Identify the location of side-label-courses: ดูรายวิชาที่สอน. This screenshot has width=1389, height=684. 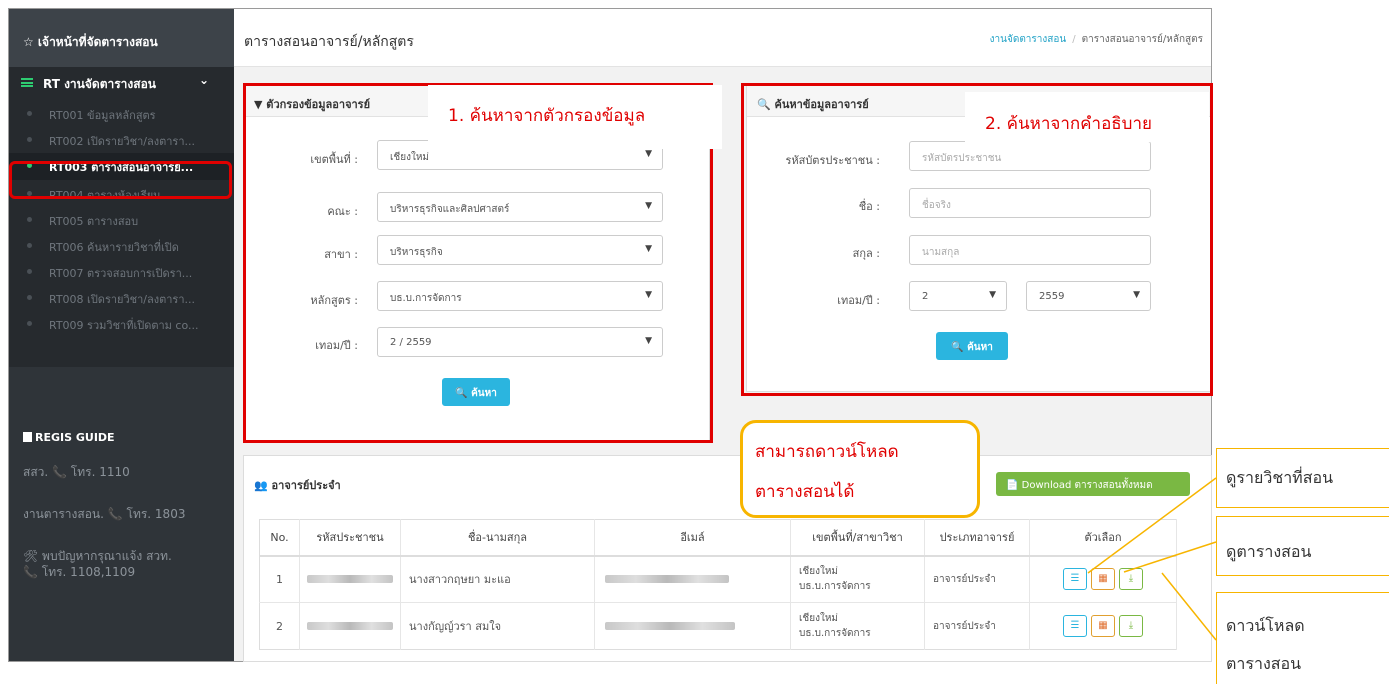
(1280, 477).